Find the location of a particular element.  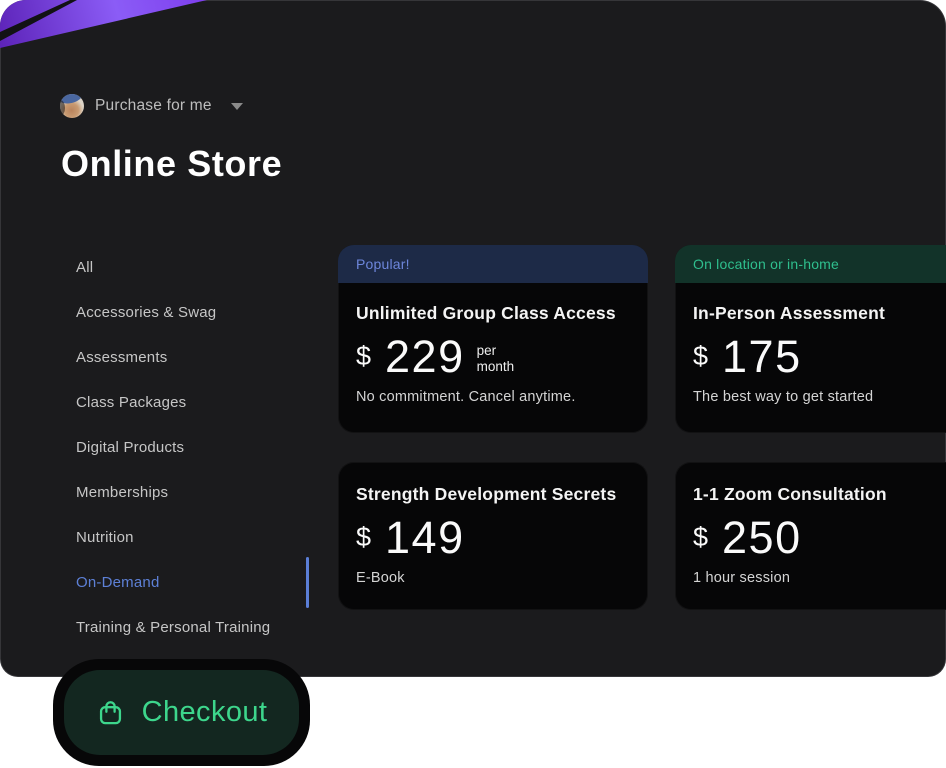

price-amount: 149 is located at coordinates (425, 537).